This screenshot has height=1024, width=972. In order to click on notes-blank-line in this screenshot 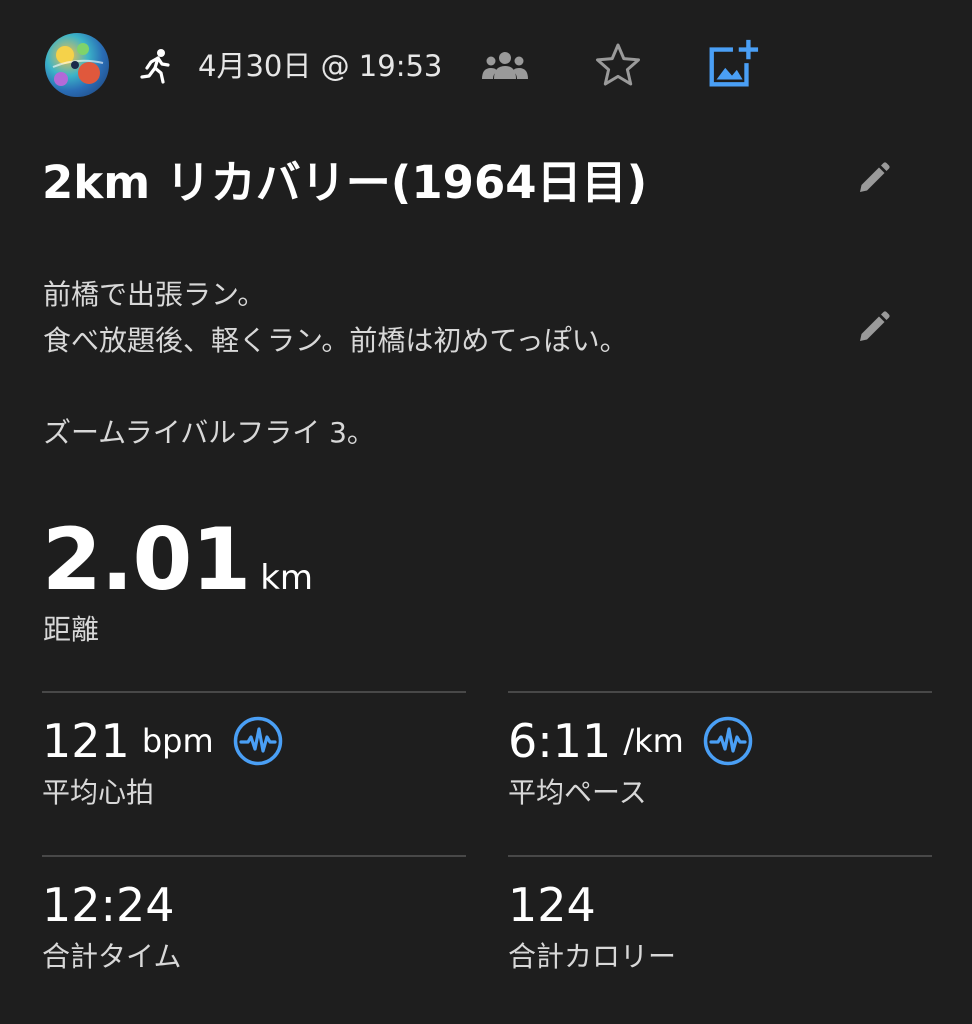, I will do `click(433, 387)`.